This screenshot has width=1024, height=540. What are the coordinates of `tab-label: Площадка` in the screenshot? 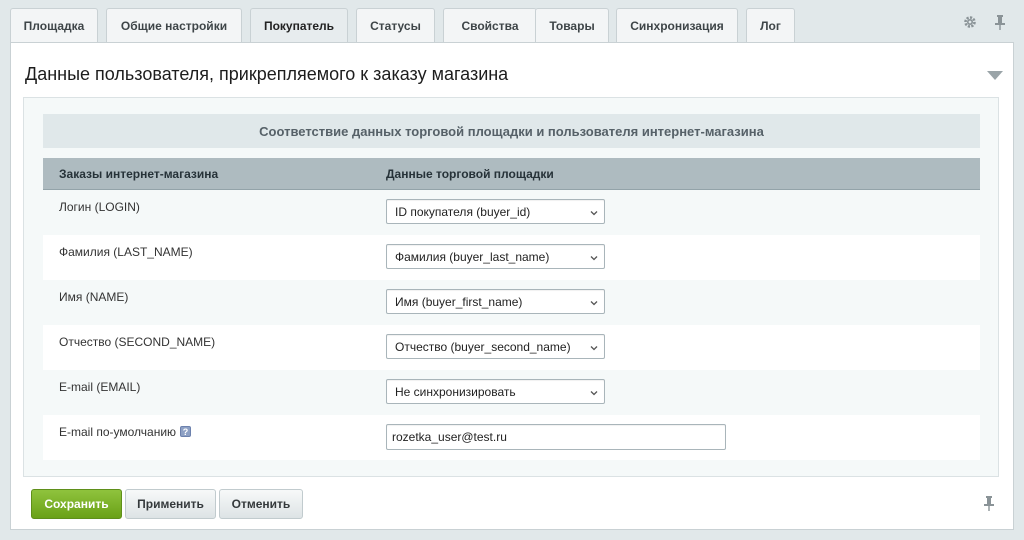 It's located at (54, 25).